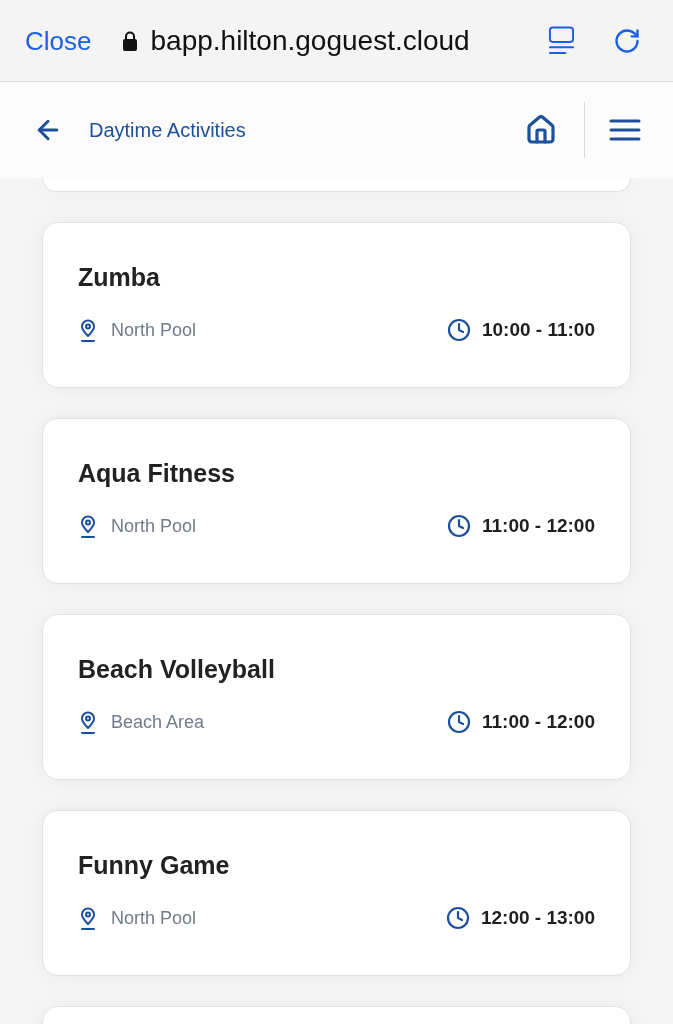  What do you see at coordinates (336, 305) in the screenshot?
I see `activity-card: Zumba North Pool 10:00 - 11:00` at bounding box center [336, 305].